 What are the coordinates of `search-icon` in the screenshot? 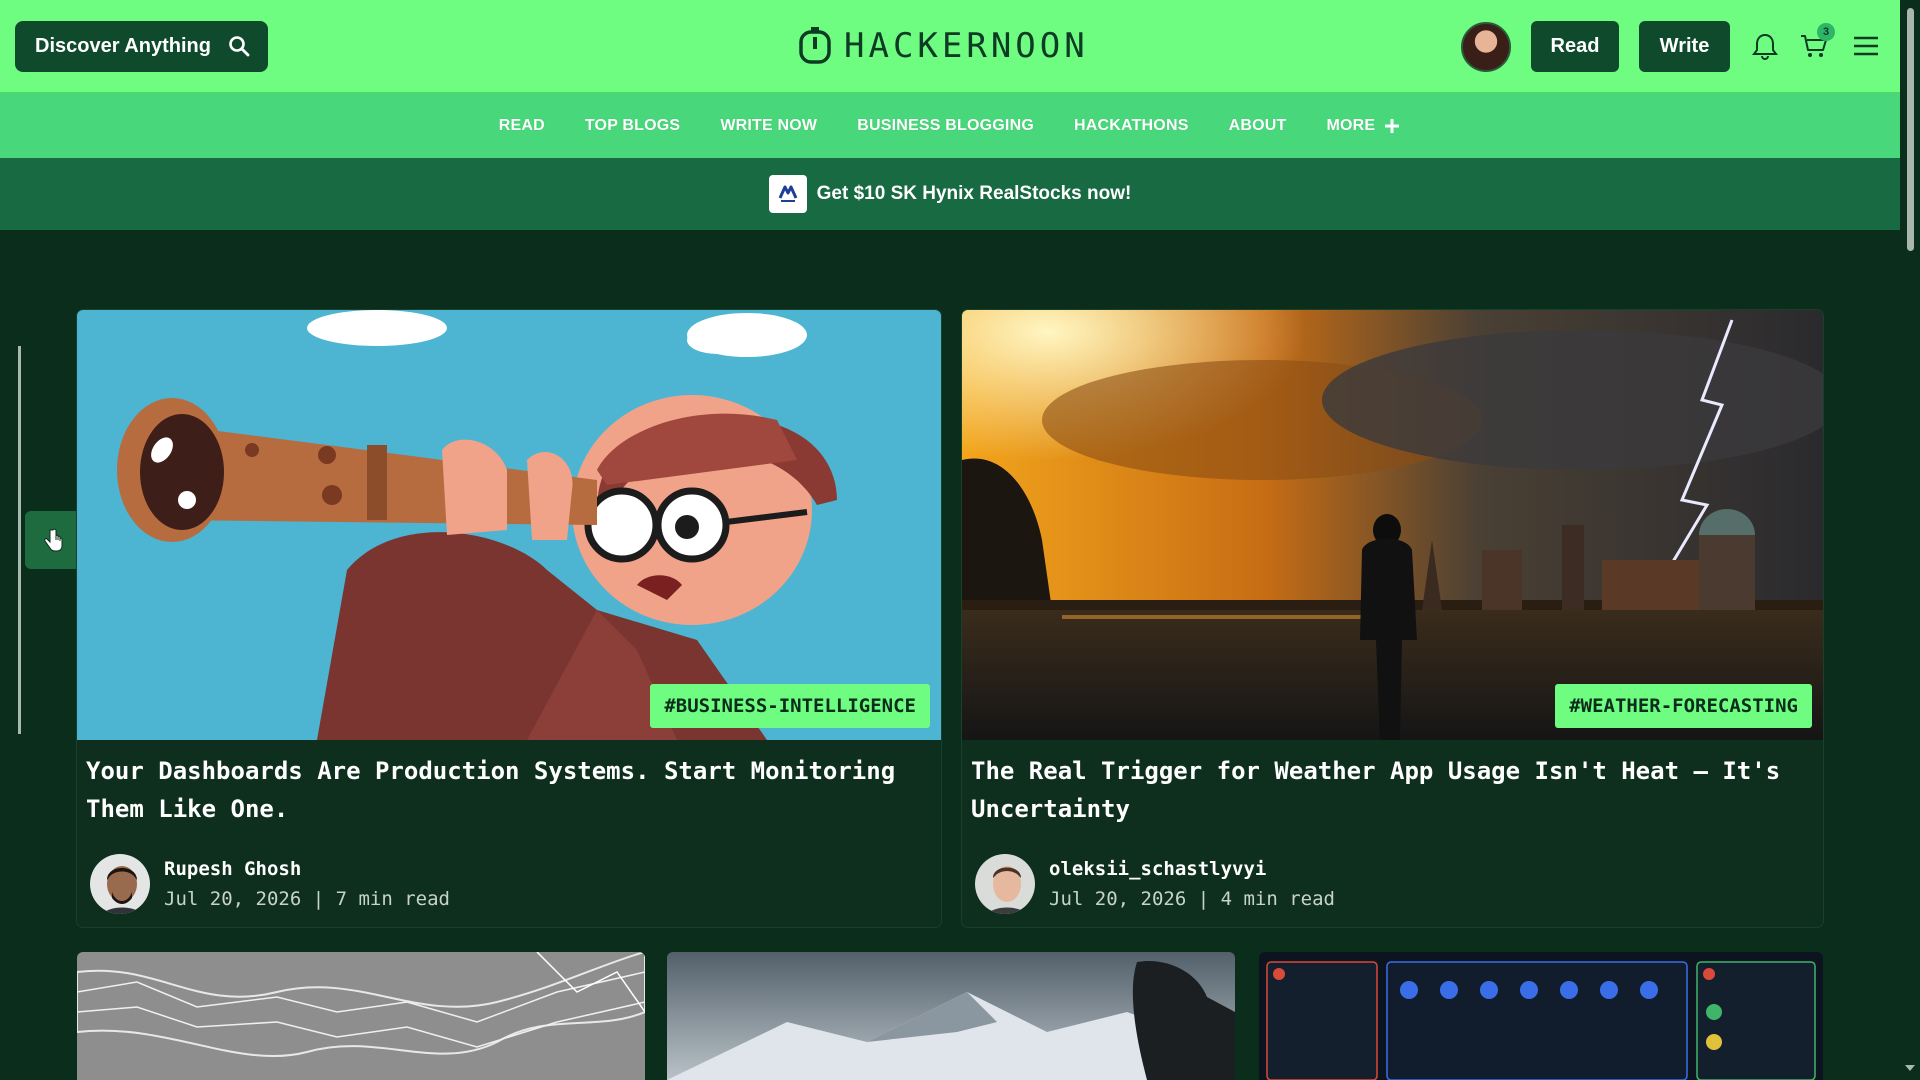 It's located at (239, 46).